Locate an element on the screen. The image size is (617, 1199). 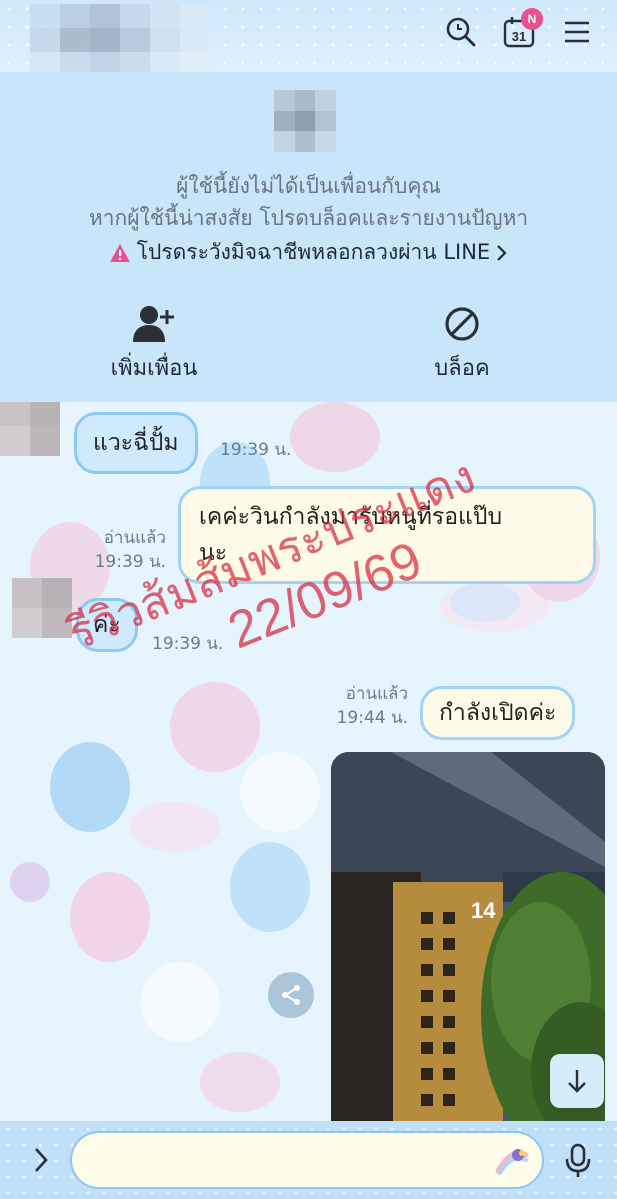
search-icon is located at coordinates (461, 32).